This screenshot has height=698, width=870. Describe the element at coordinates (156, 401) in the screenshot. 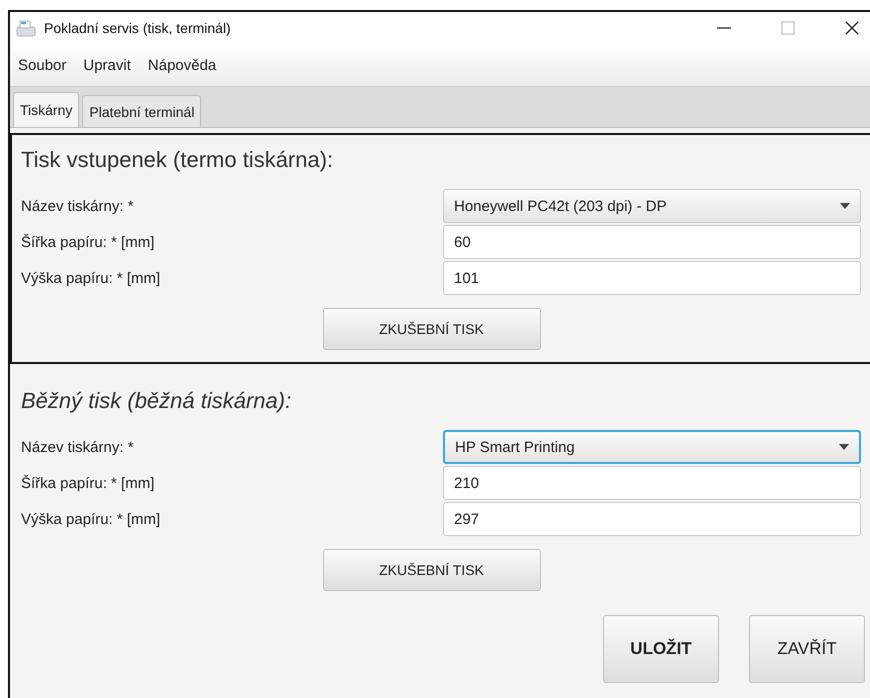

I see `section-title: Běžný tisk (běžná tiskárna):` at that location.